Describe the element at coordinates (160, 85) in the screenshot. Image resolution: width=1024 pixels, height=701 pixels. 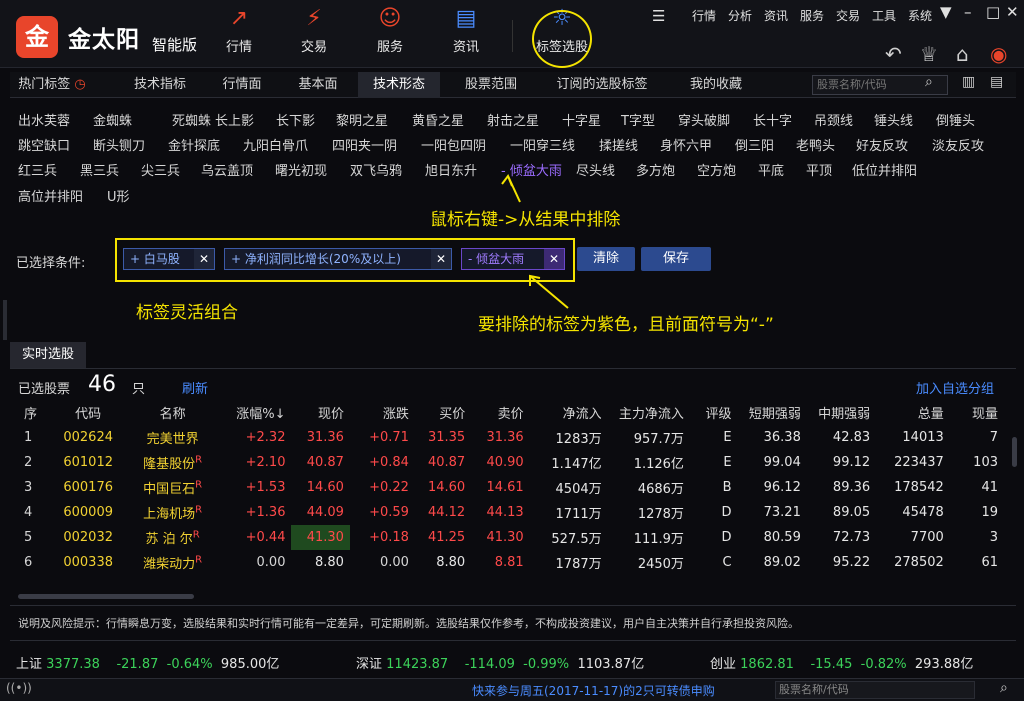
I see `tab-tech-indicator: 技术指标` at that location.